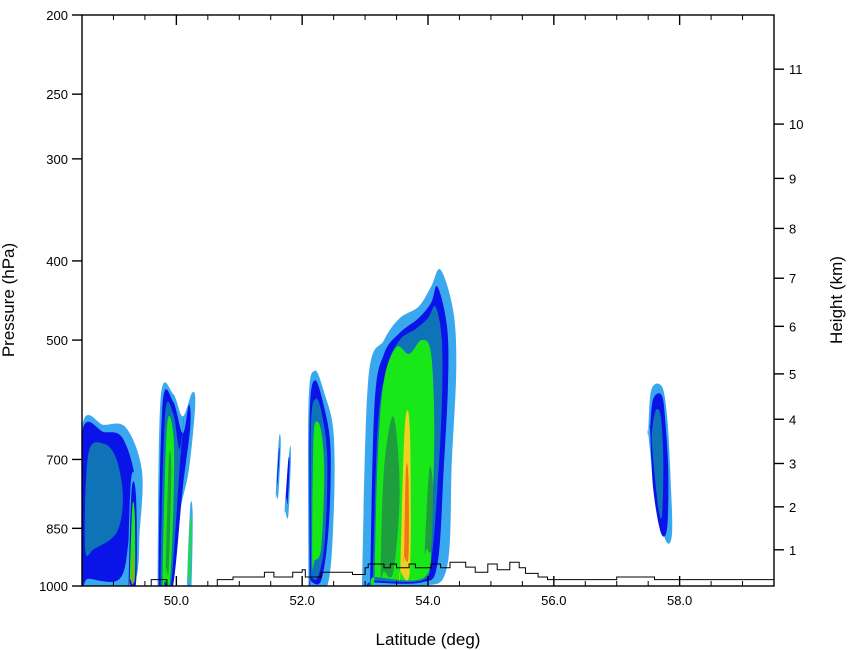 This screenshot has height=650, width=850. What do you see at coordinates (792, 419) in the screenshot?
I see `y2-tick-label: 4` at bounding box center [792, 419].